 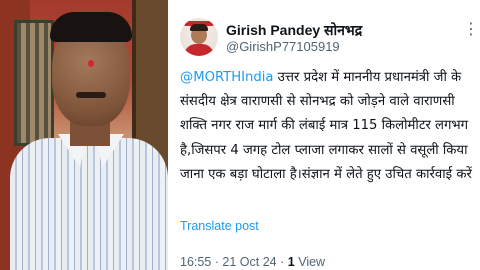 What do you see at coordinates (471, 29) in the screenshot?
I see `more-options-icon: ⋮` at bounding box center [471, 29].